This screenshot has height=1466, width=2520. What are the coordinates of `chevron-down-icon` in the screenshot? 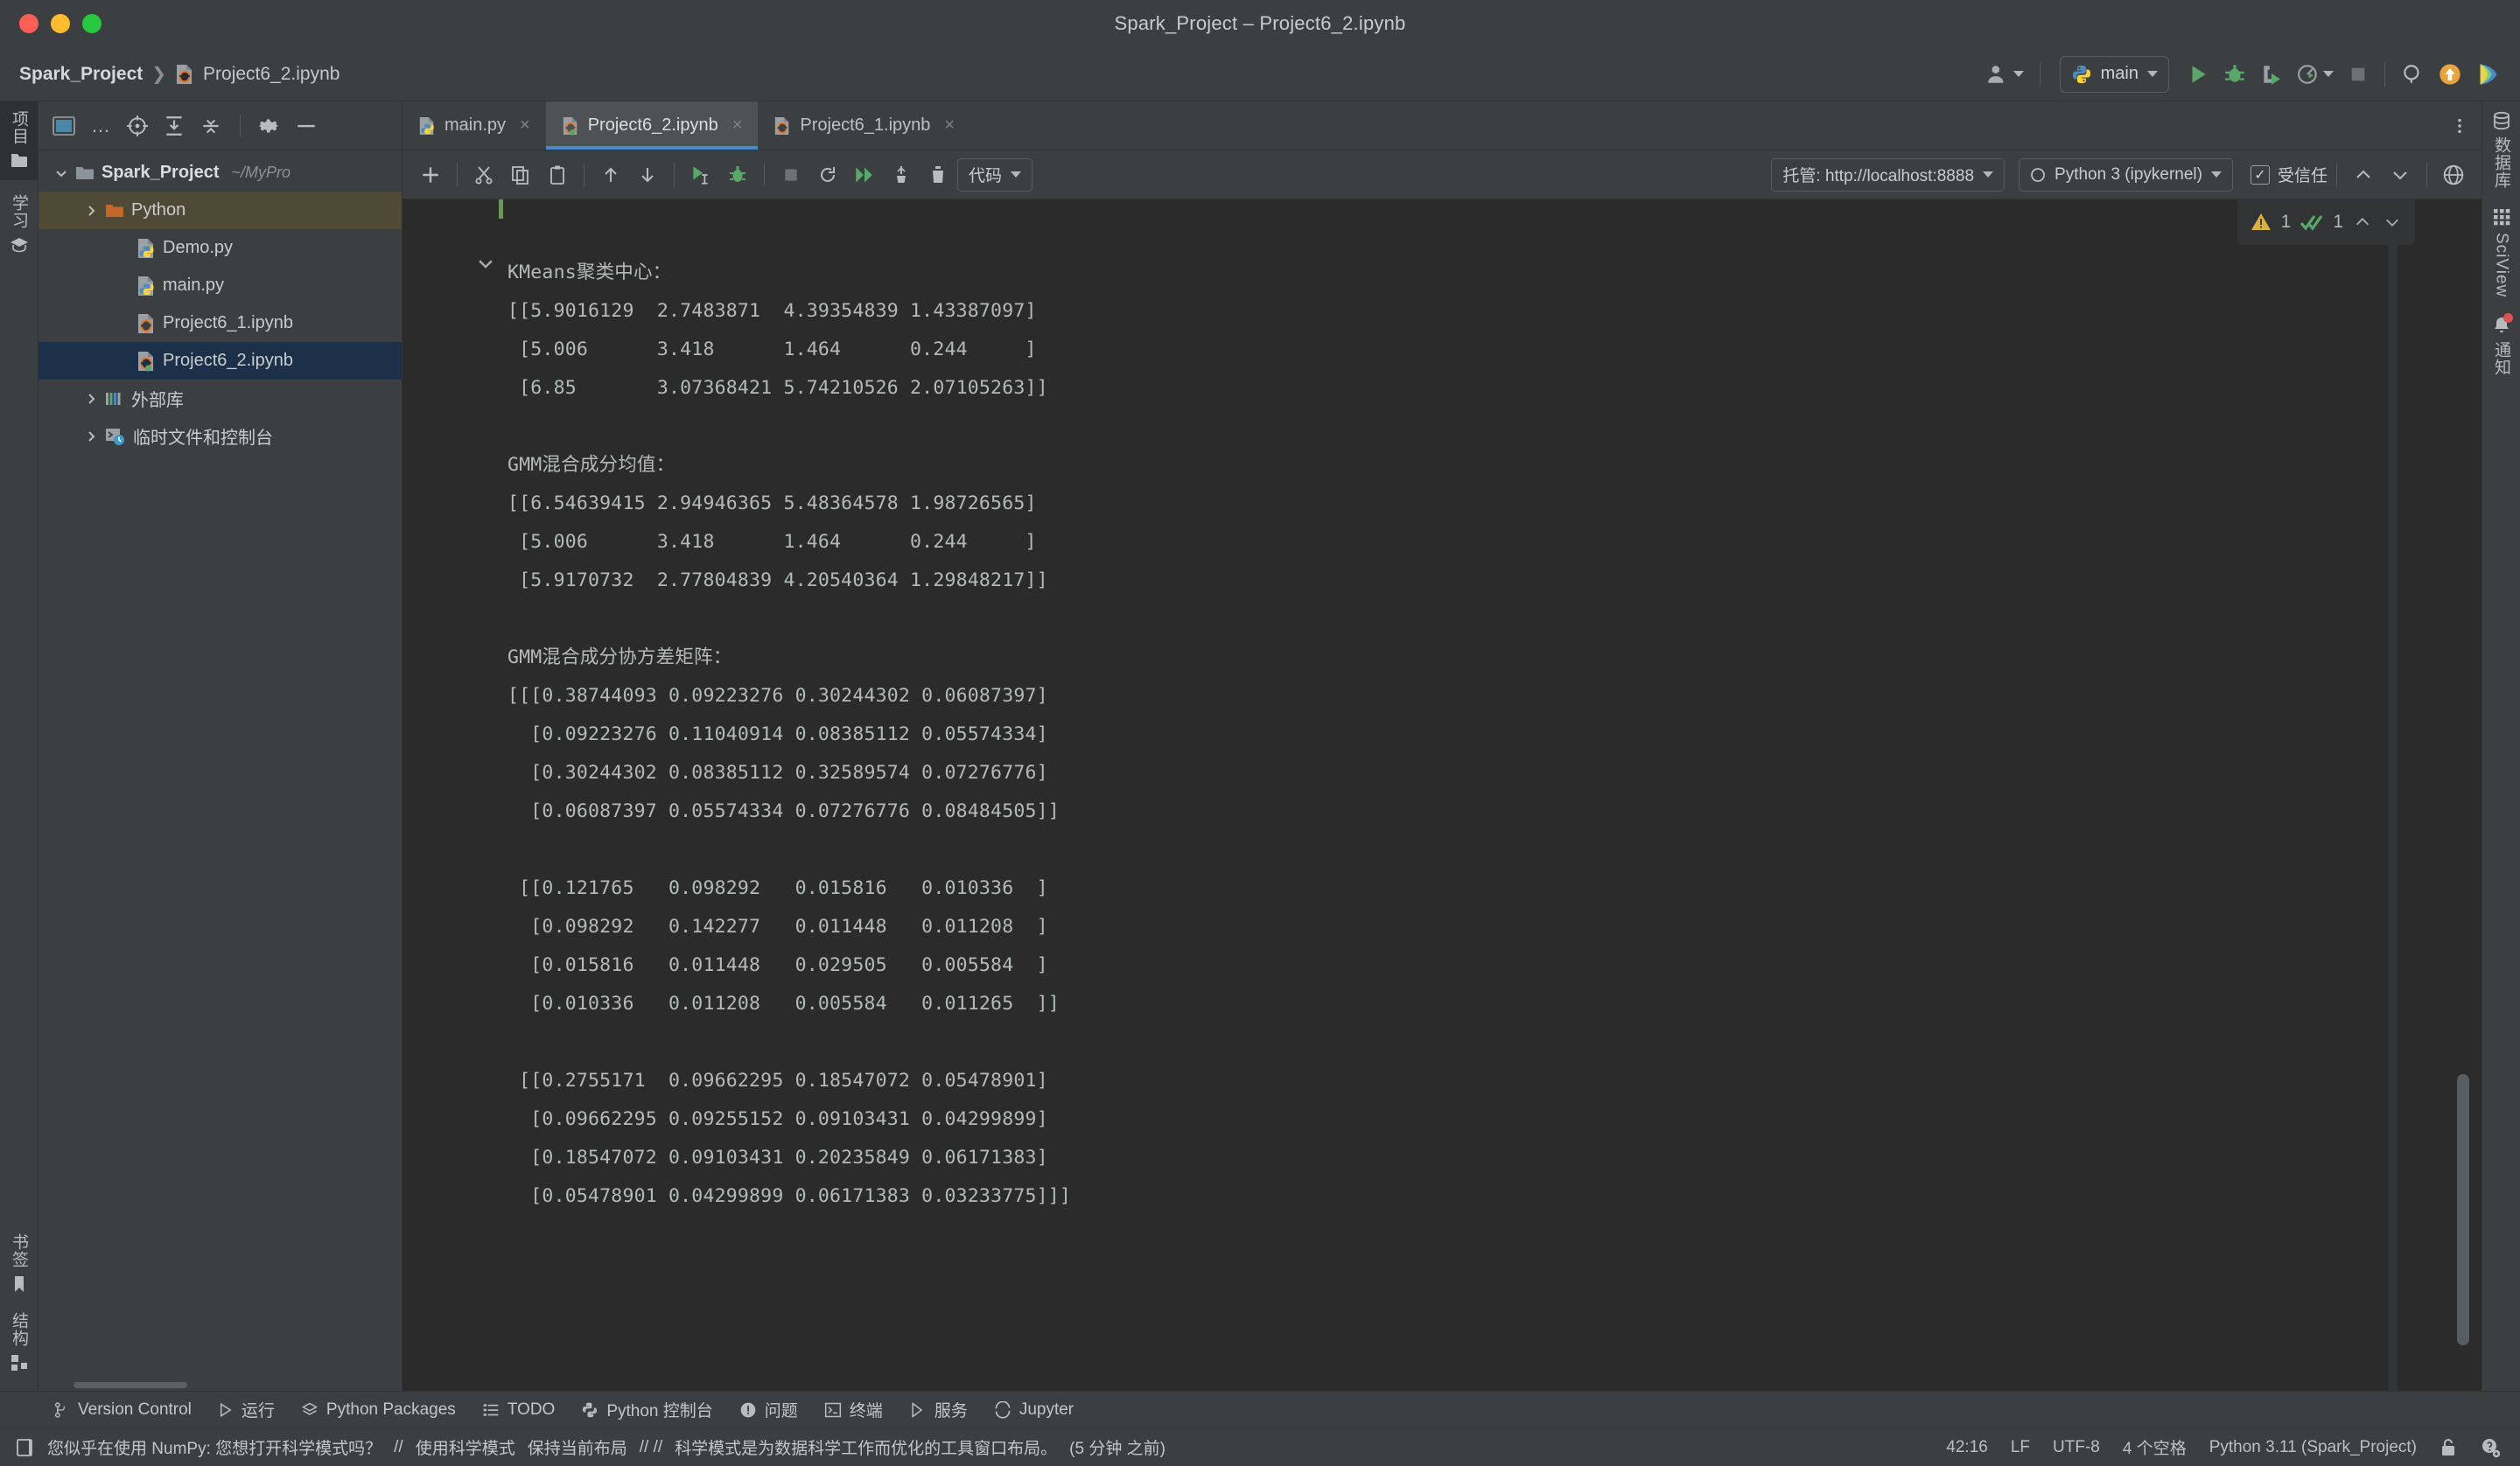 It's located at (61, 173).